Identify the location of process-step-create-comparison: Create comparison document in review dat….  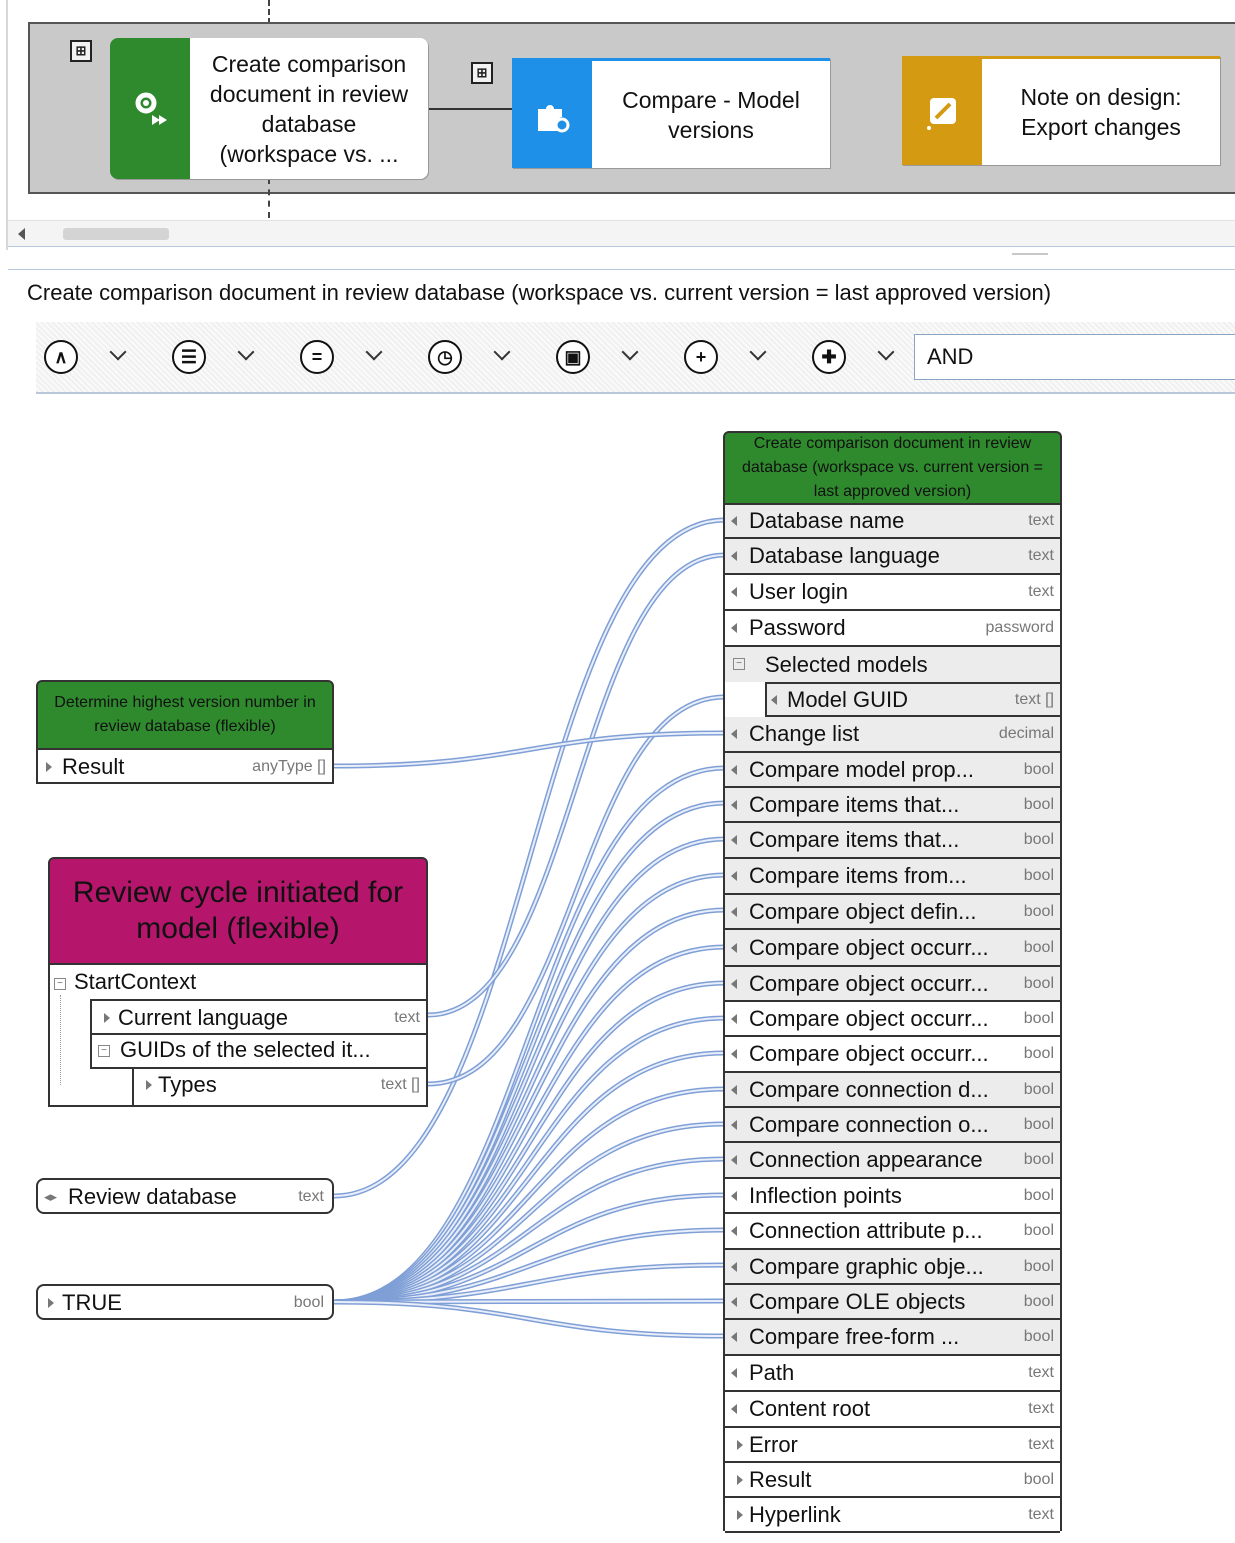
(269, 108).